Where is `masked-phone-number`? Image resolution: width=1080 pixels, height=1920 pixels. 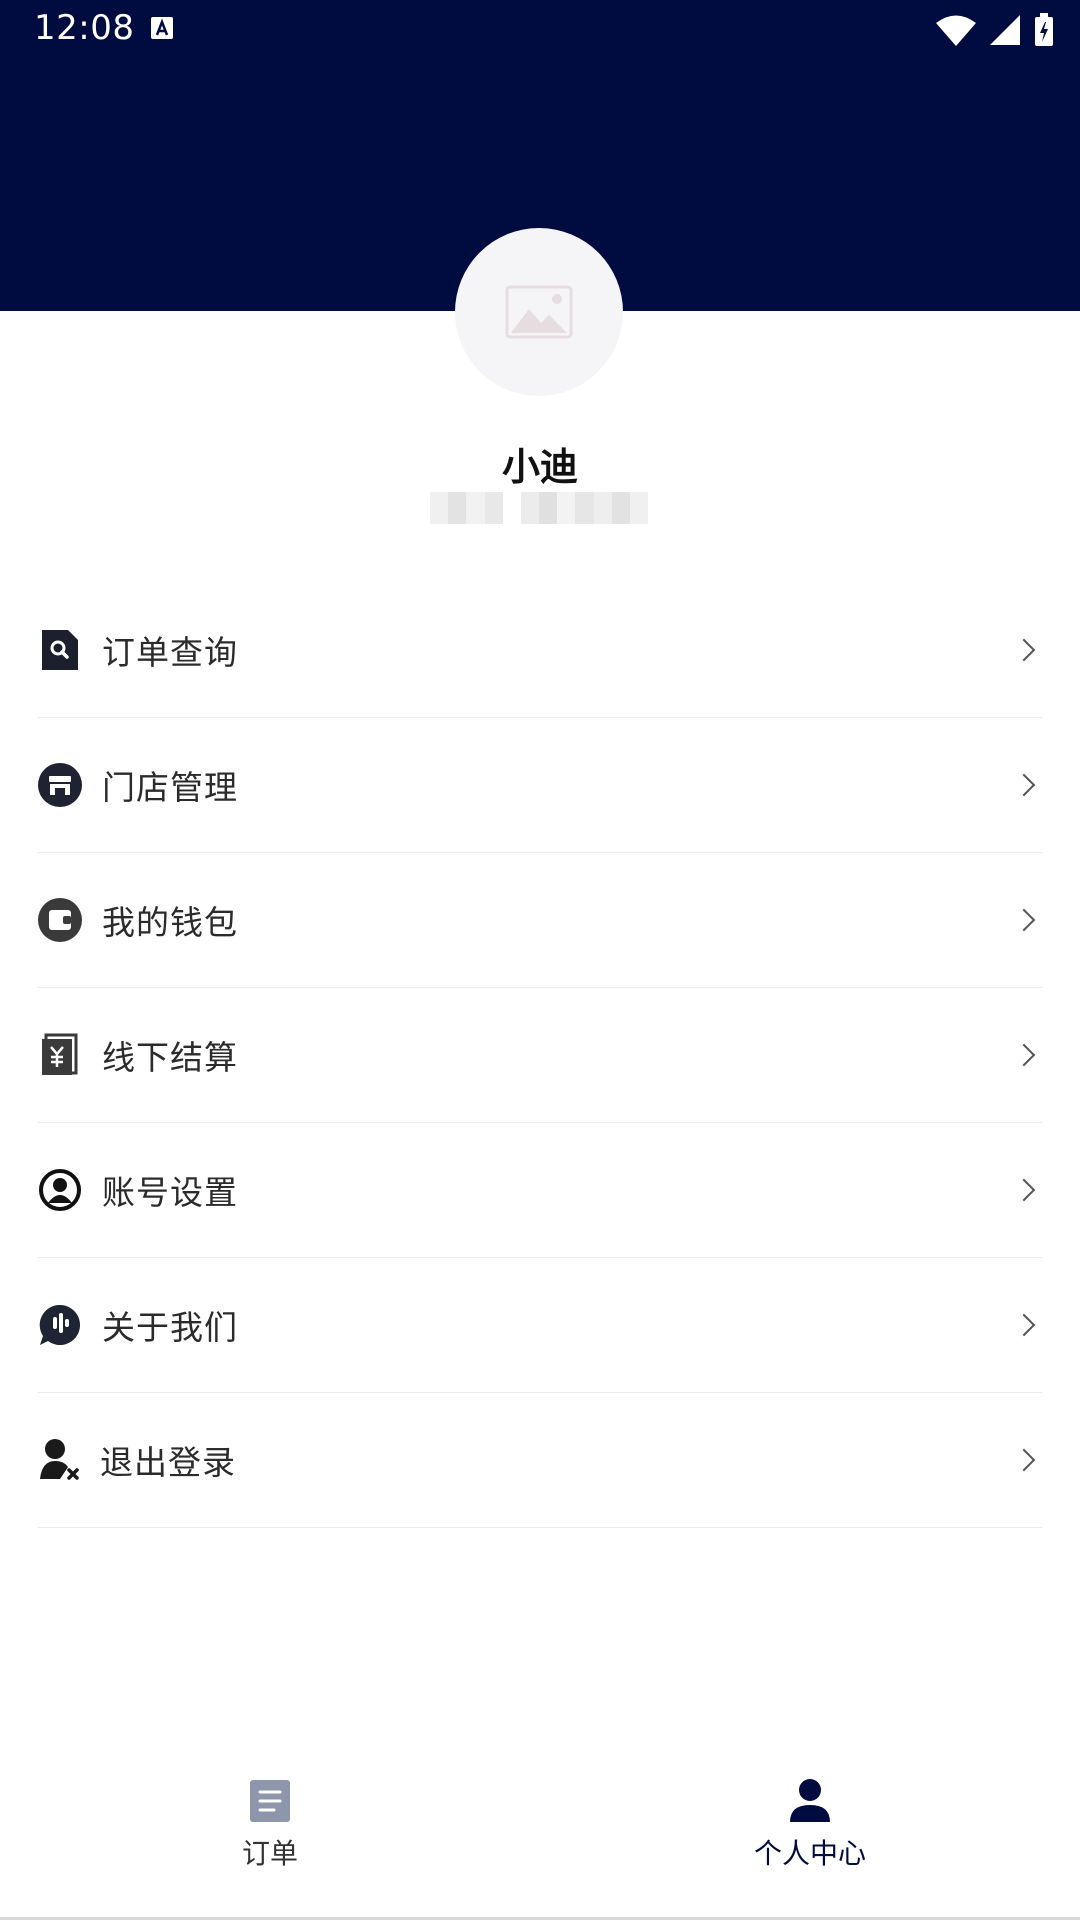
masked-phone-number is located at coordinates (539, 508).